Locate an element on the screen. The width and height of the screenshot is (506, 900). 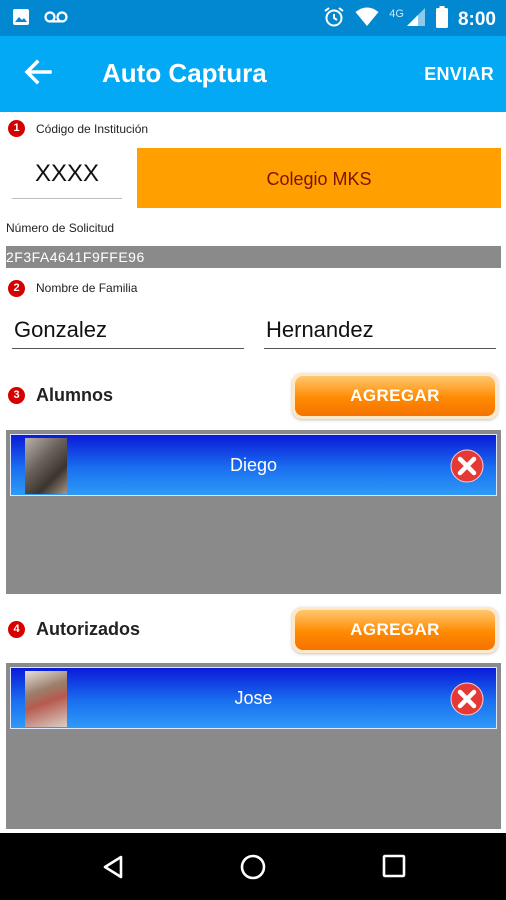
network-type: 4G is located at coordinates (396, 13).